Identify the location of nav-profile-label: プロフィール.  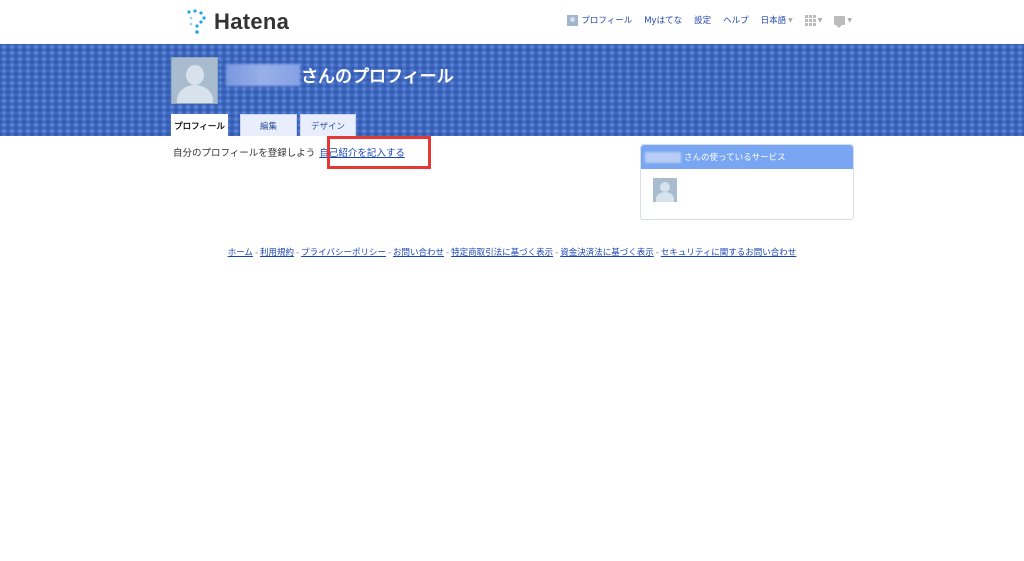
(607, 21).